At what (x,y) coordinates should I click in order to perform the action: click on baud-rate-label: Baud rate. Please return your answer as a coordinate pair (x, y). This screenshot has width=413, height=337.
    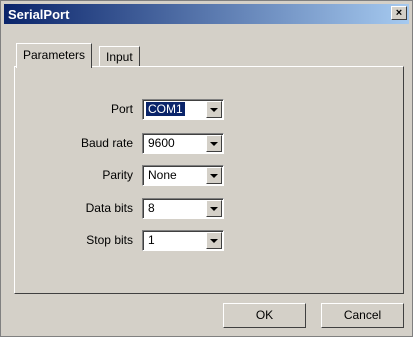
    Looking at the image, I should click on (106, 143).